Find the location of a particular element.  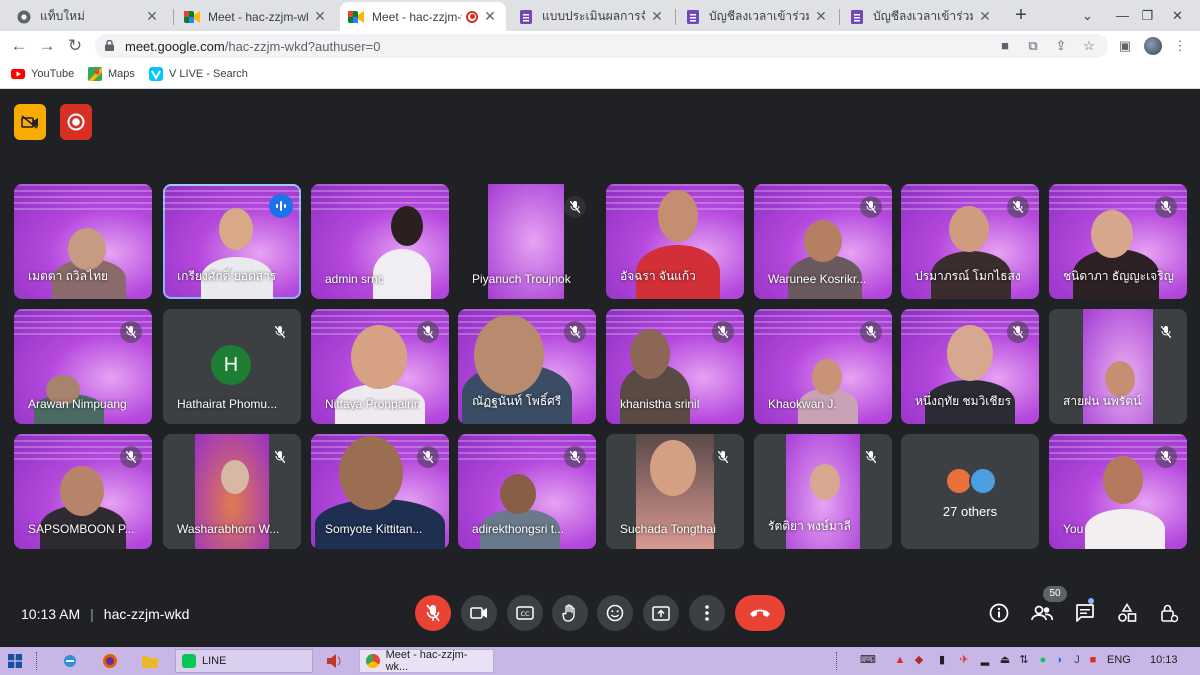

bookmark-star-icon: ☆ is located at coordinates (1089, 46).